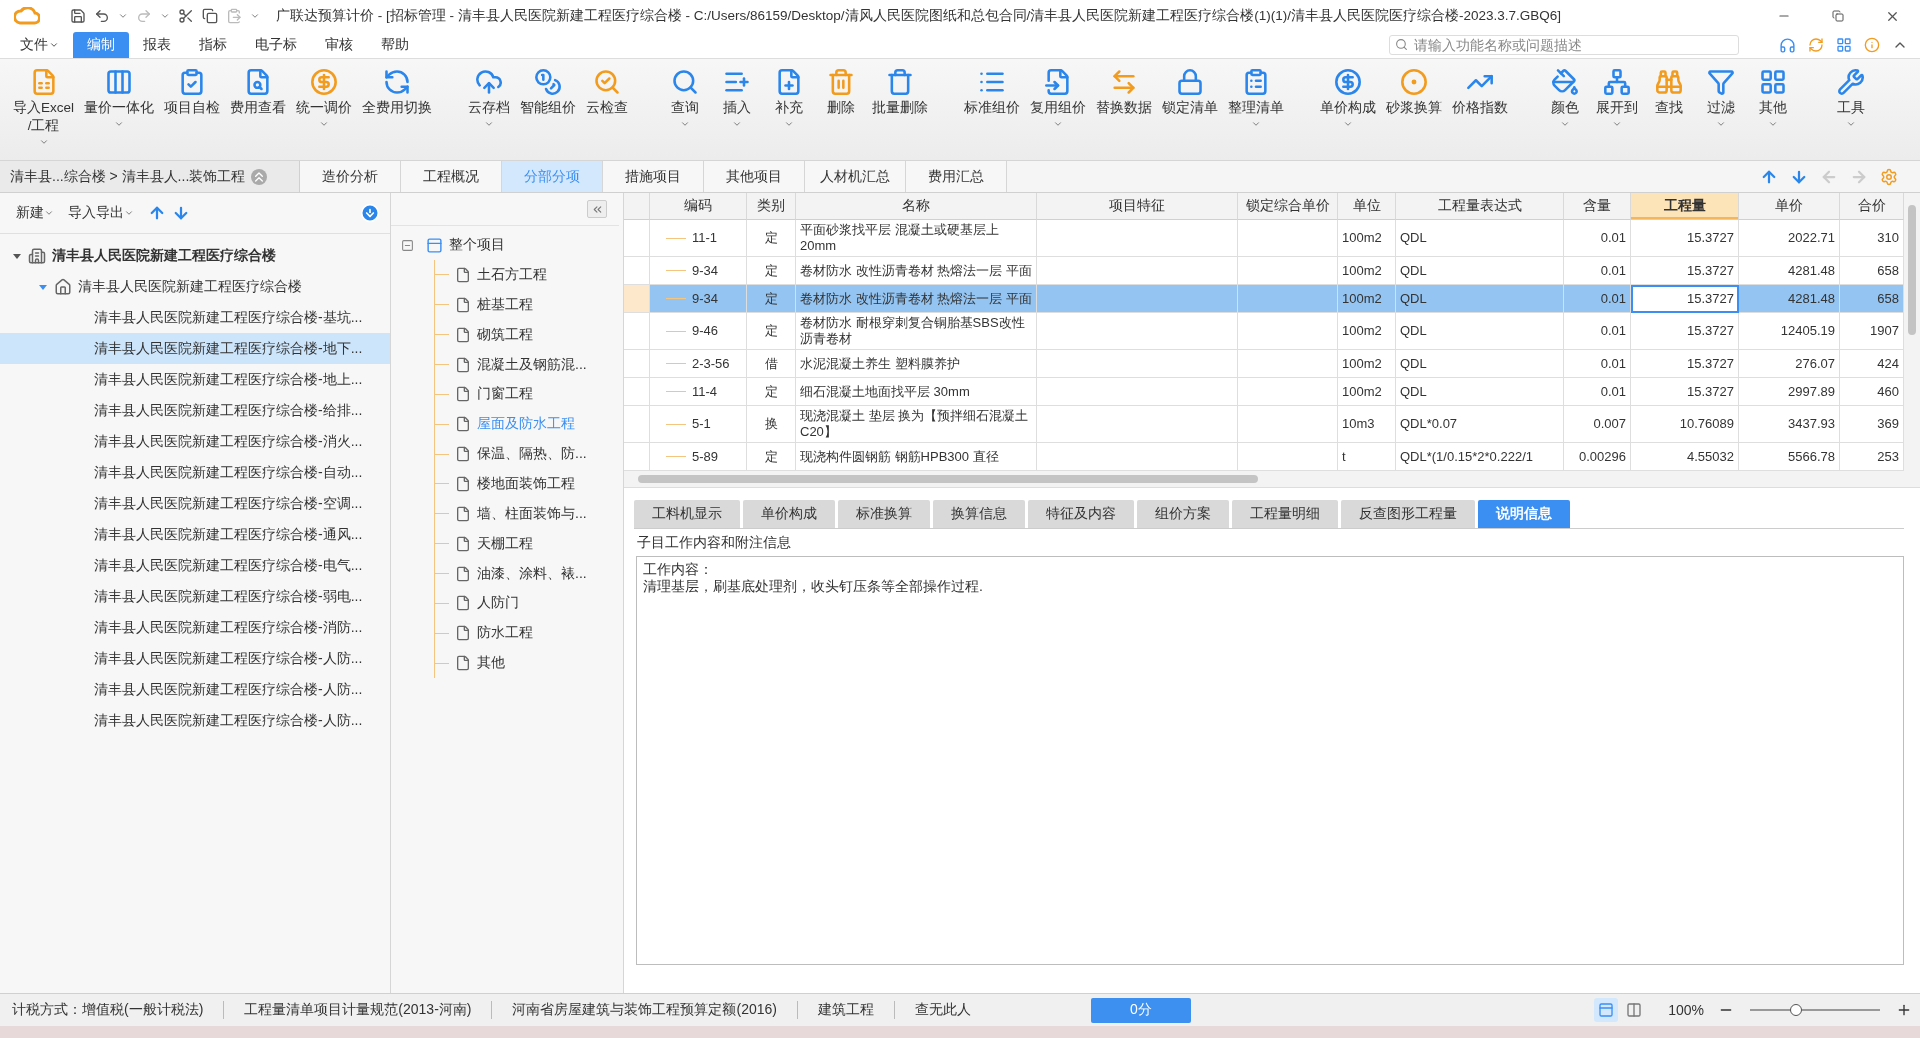  Describe the element at coordinates (1795, 1010) in the screenshot. I see `slider-thumb` at that location.